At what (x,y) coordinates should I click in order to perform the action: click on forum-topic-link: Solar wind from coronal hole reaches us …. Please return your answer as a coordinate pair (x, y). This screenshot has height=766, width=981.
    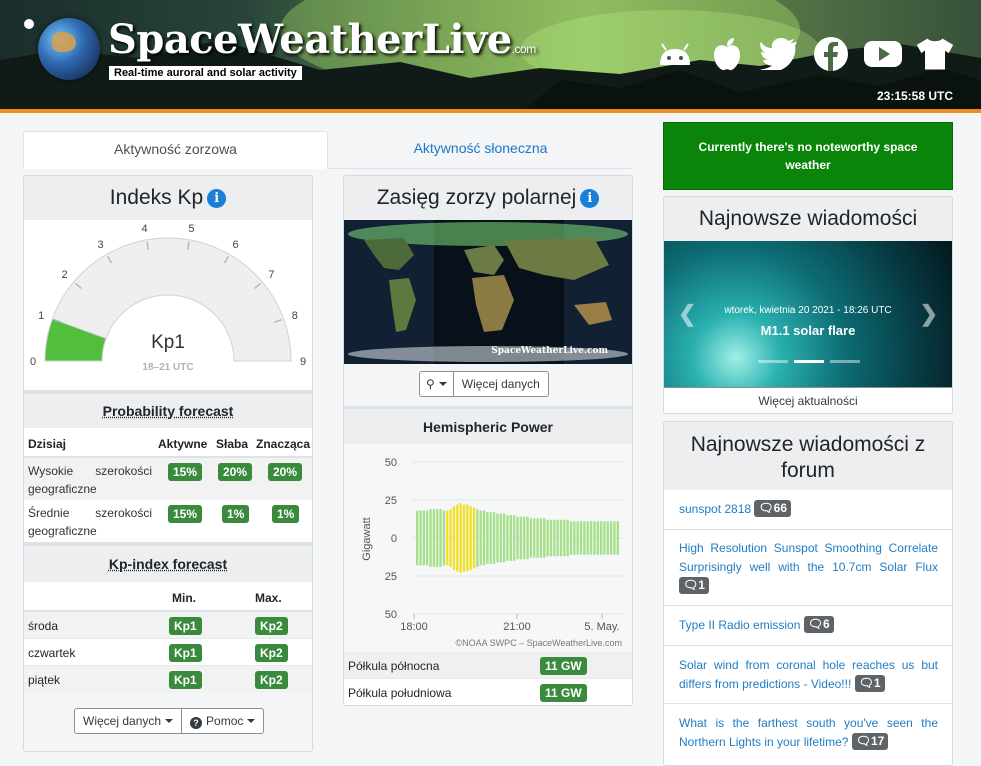
    Looking at the image, I should click on (808, 674).